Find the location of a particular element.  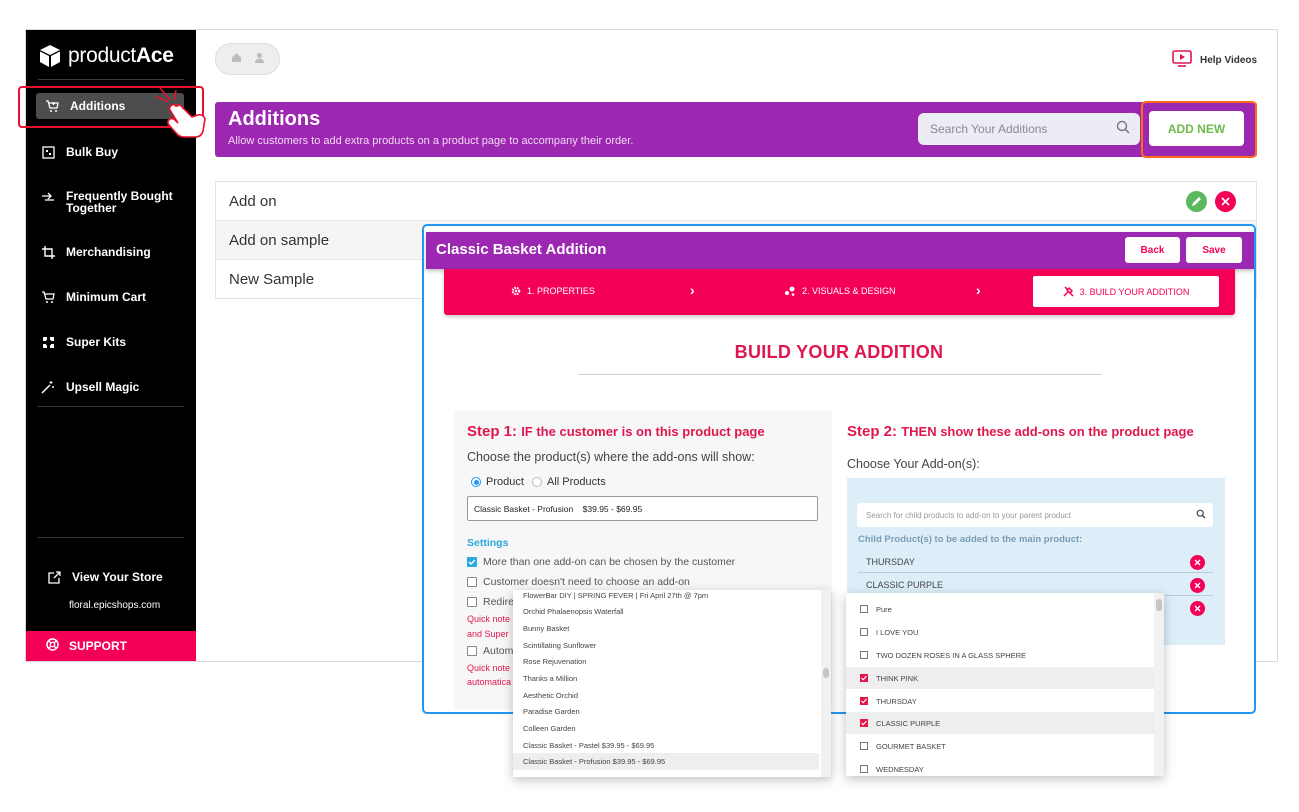

delete-button is located at coordinates (1225, 201).